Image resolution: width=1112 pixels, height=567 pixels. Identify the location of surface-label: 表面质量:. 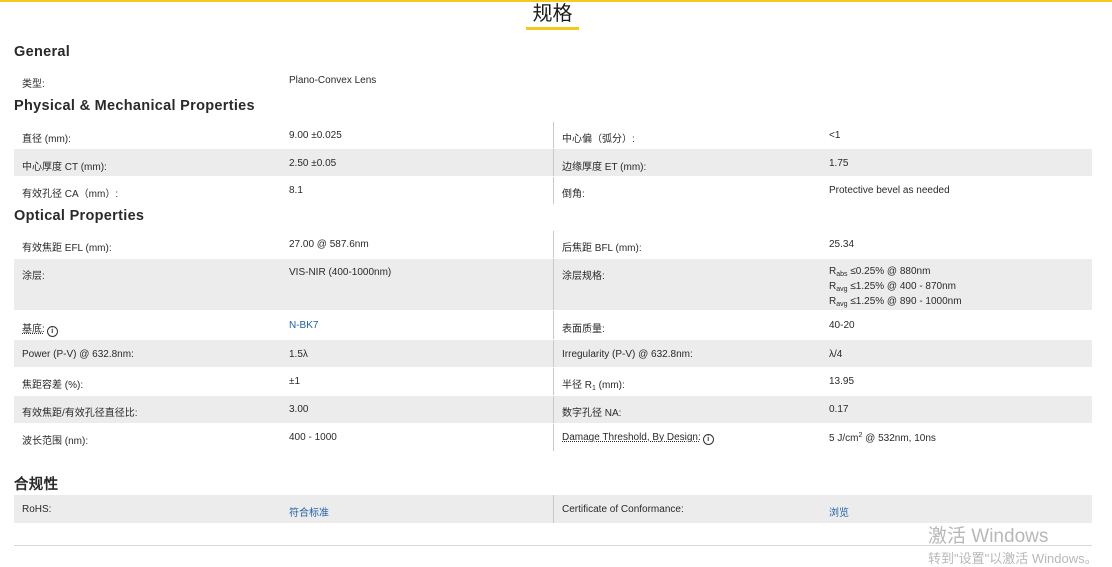
(583, 329).